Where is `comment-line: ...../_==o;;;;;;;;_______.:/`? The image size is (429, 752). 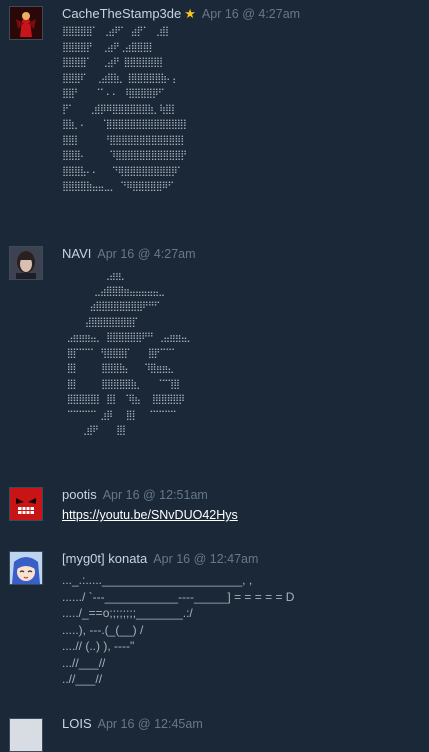 comment-line: ...../_==o;;;;;;;;_______.:/ is located at coordinates (127, 613).